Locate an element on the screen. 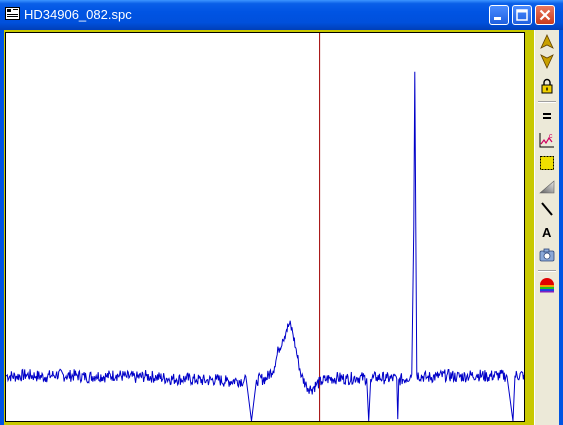 The height and width of the screenshot is (425, 563). equals-icon is located at coordinates (547, 116).